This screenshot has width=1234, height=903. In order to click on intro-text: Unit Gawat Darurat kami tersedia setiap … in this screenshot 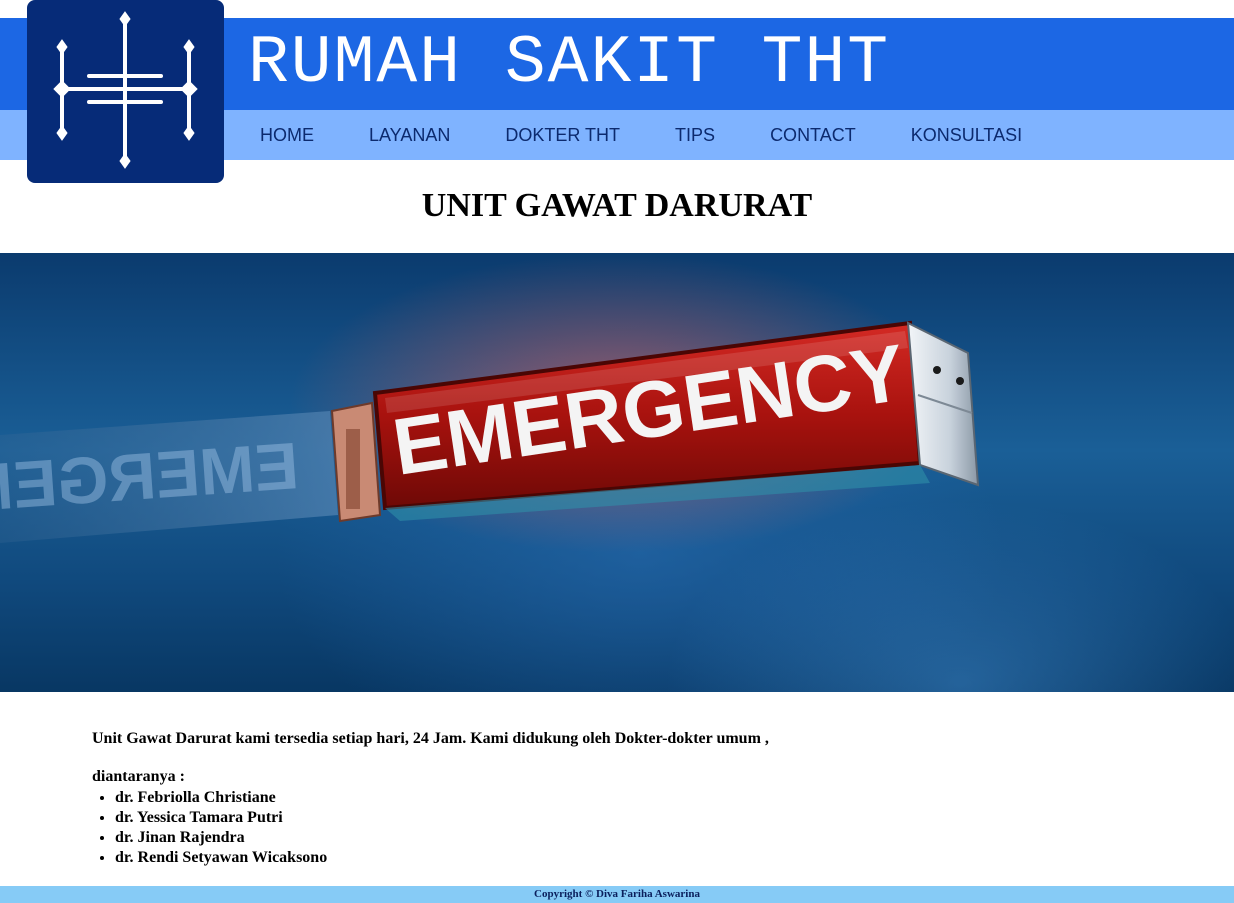, I will do `click(430, 738)`.